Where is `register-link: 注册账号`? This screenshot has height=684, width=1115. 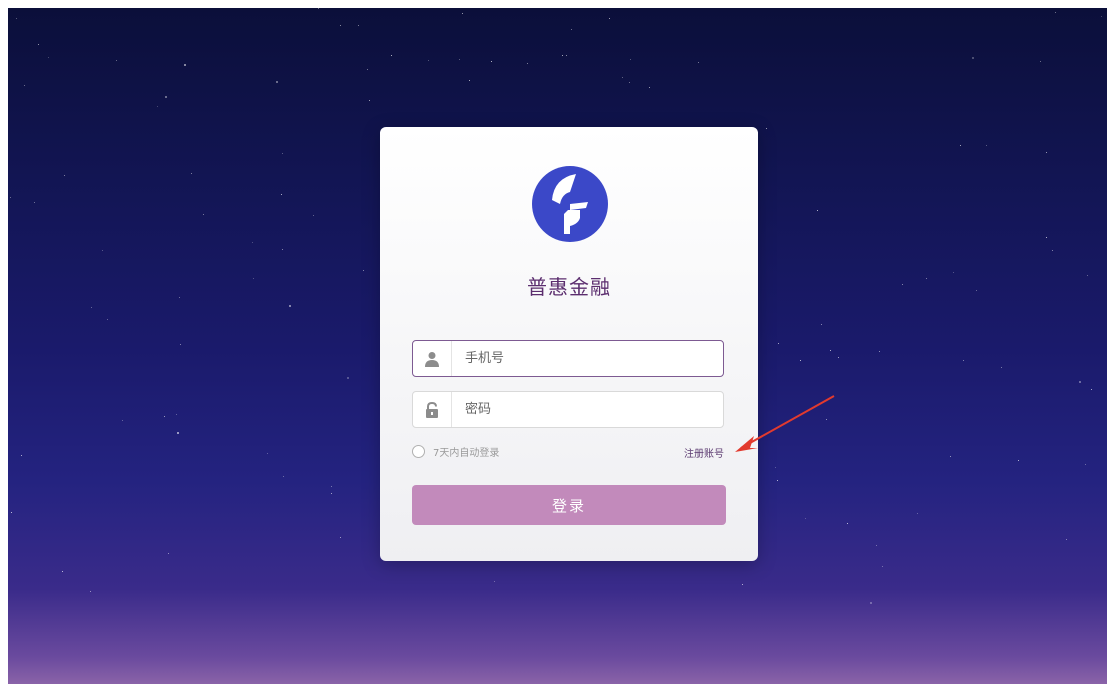 register-link: 注册账号 is located at coordinates (704, 452).